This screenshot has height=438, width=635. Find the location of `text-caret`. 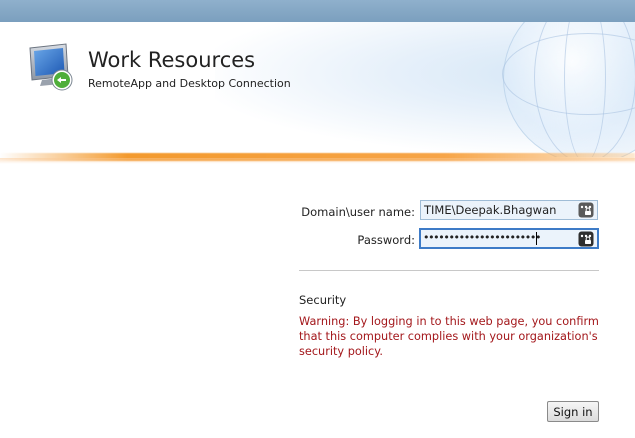

text-caret is located at coordinates (536, 238).